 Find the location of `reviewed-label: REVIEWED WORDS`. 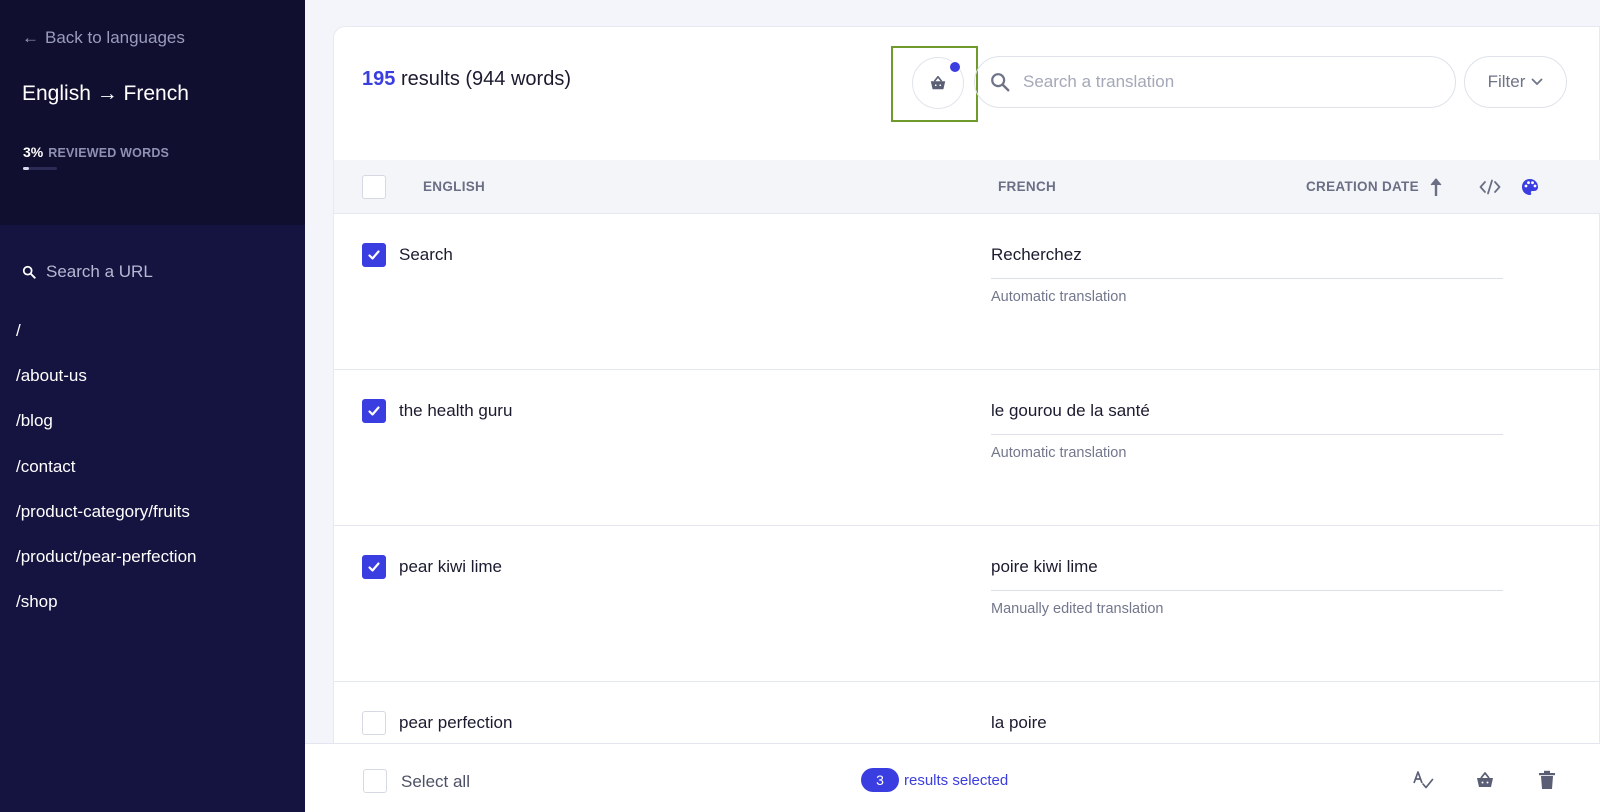

reviewed-label: REVIEWED WORDS is located at coordinates (109, 153).